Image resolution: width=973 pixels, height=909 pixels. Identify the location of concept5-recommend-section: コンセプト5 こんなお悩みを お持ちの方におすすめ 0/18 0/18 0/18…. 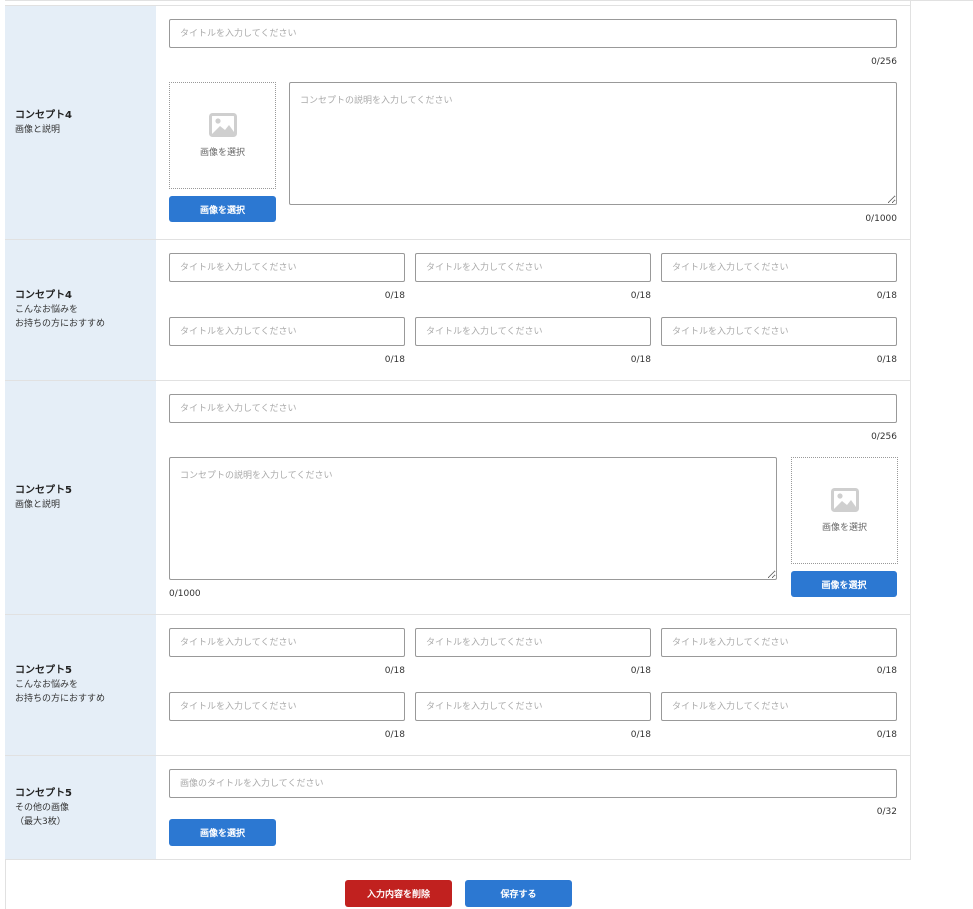
(457, 685).